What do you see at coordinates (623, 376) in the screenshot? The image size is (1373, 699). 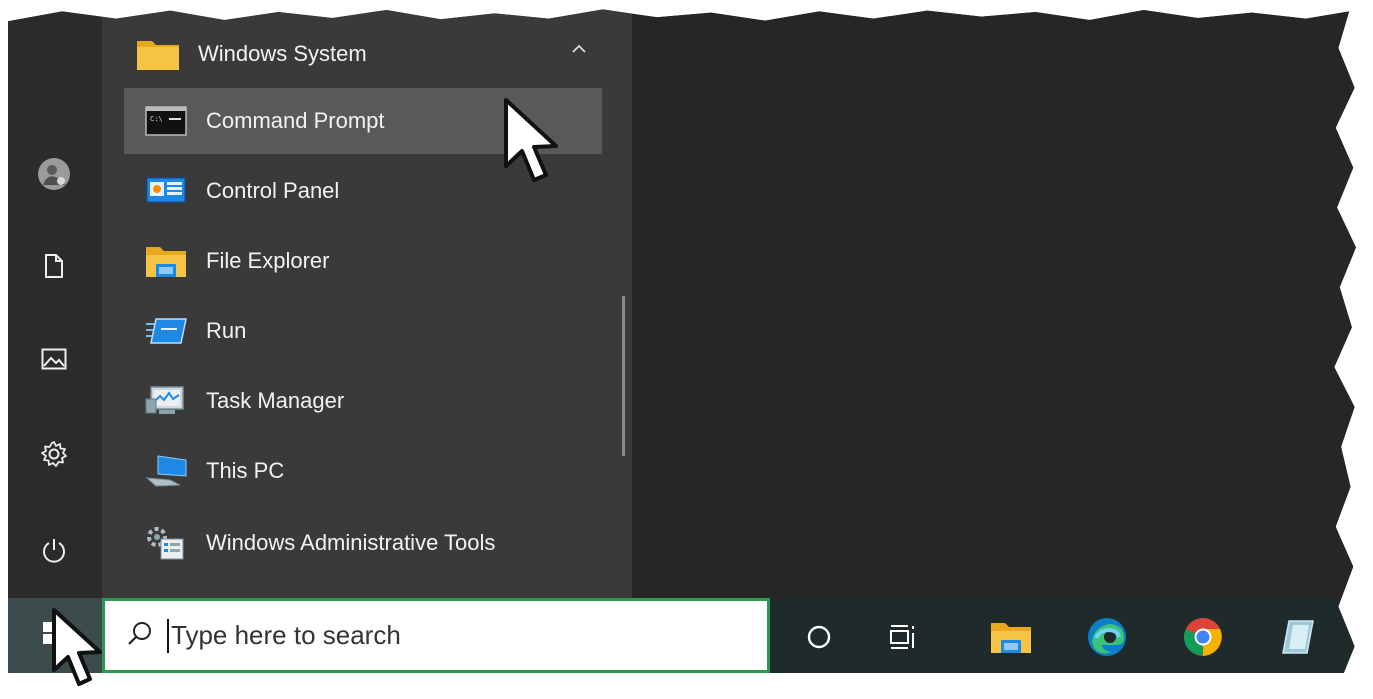 I see `app-list-scrollbar` at bounding box center [623, 376].